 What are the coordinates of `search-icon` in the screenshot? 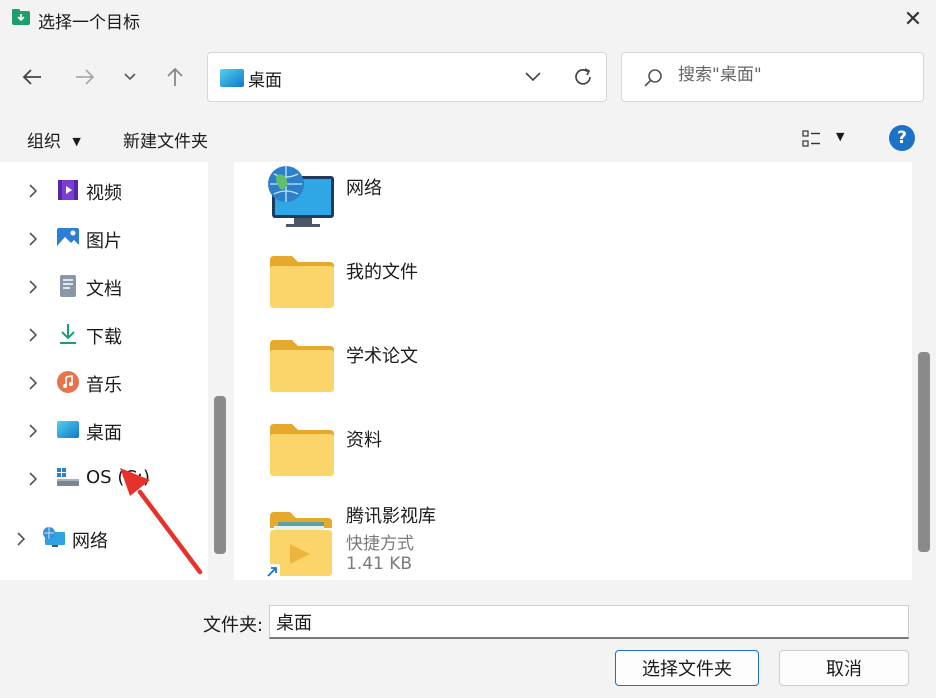 It's located at (653, 78).